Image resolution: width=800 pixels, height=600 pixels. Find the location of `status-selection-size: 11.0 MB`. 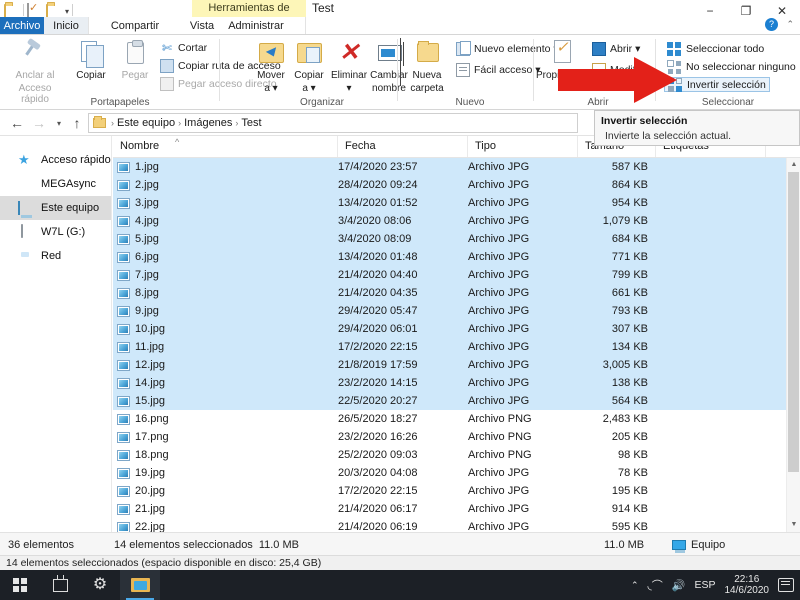

status-selection-size: 11.0 MB is located at coordinates (278, 544).